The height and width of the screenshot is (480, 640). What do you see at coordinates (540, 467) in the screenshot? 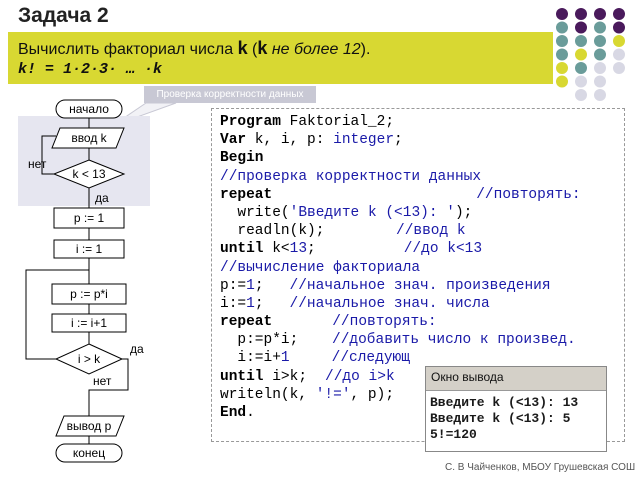
I see `footer-credit: С. В Чайченков, МБОУ Грушевская СОШ` at bounding box center [540, 467].